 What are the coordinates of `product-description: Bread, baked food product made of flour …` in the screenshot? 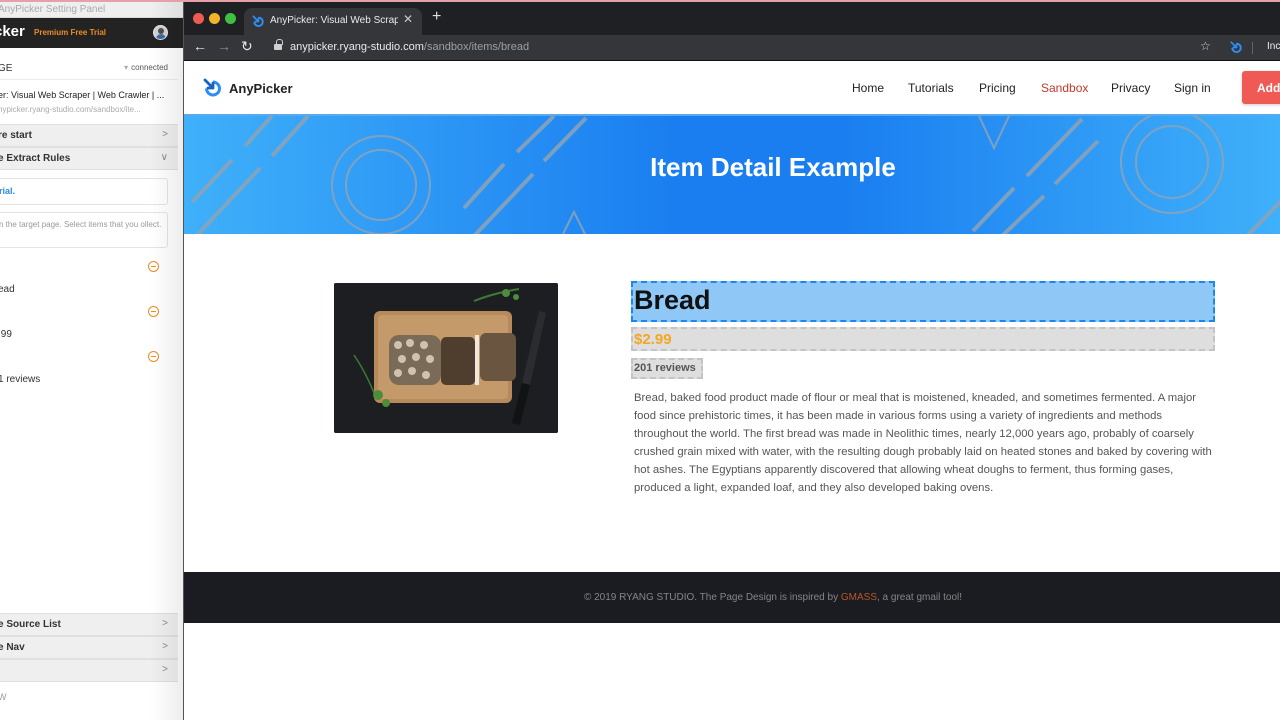 It's located at (923, 443).